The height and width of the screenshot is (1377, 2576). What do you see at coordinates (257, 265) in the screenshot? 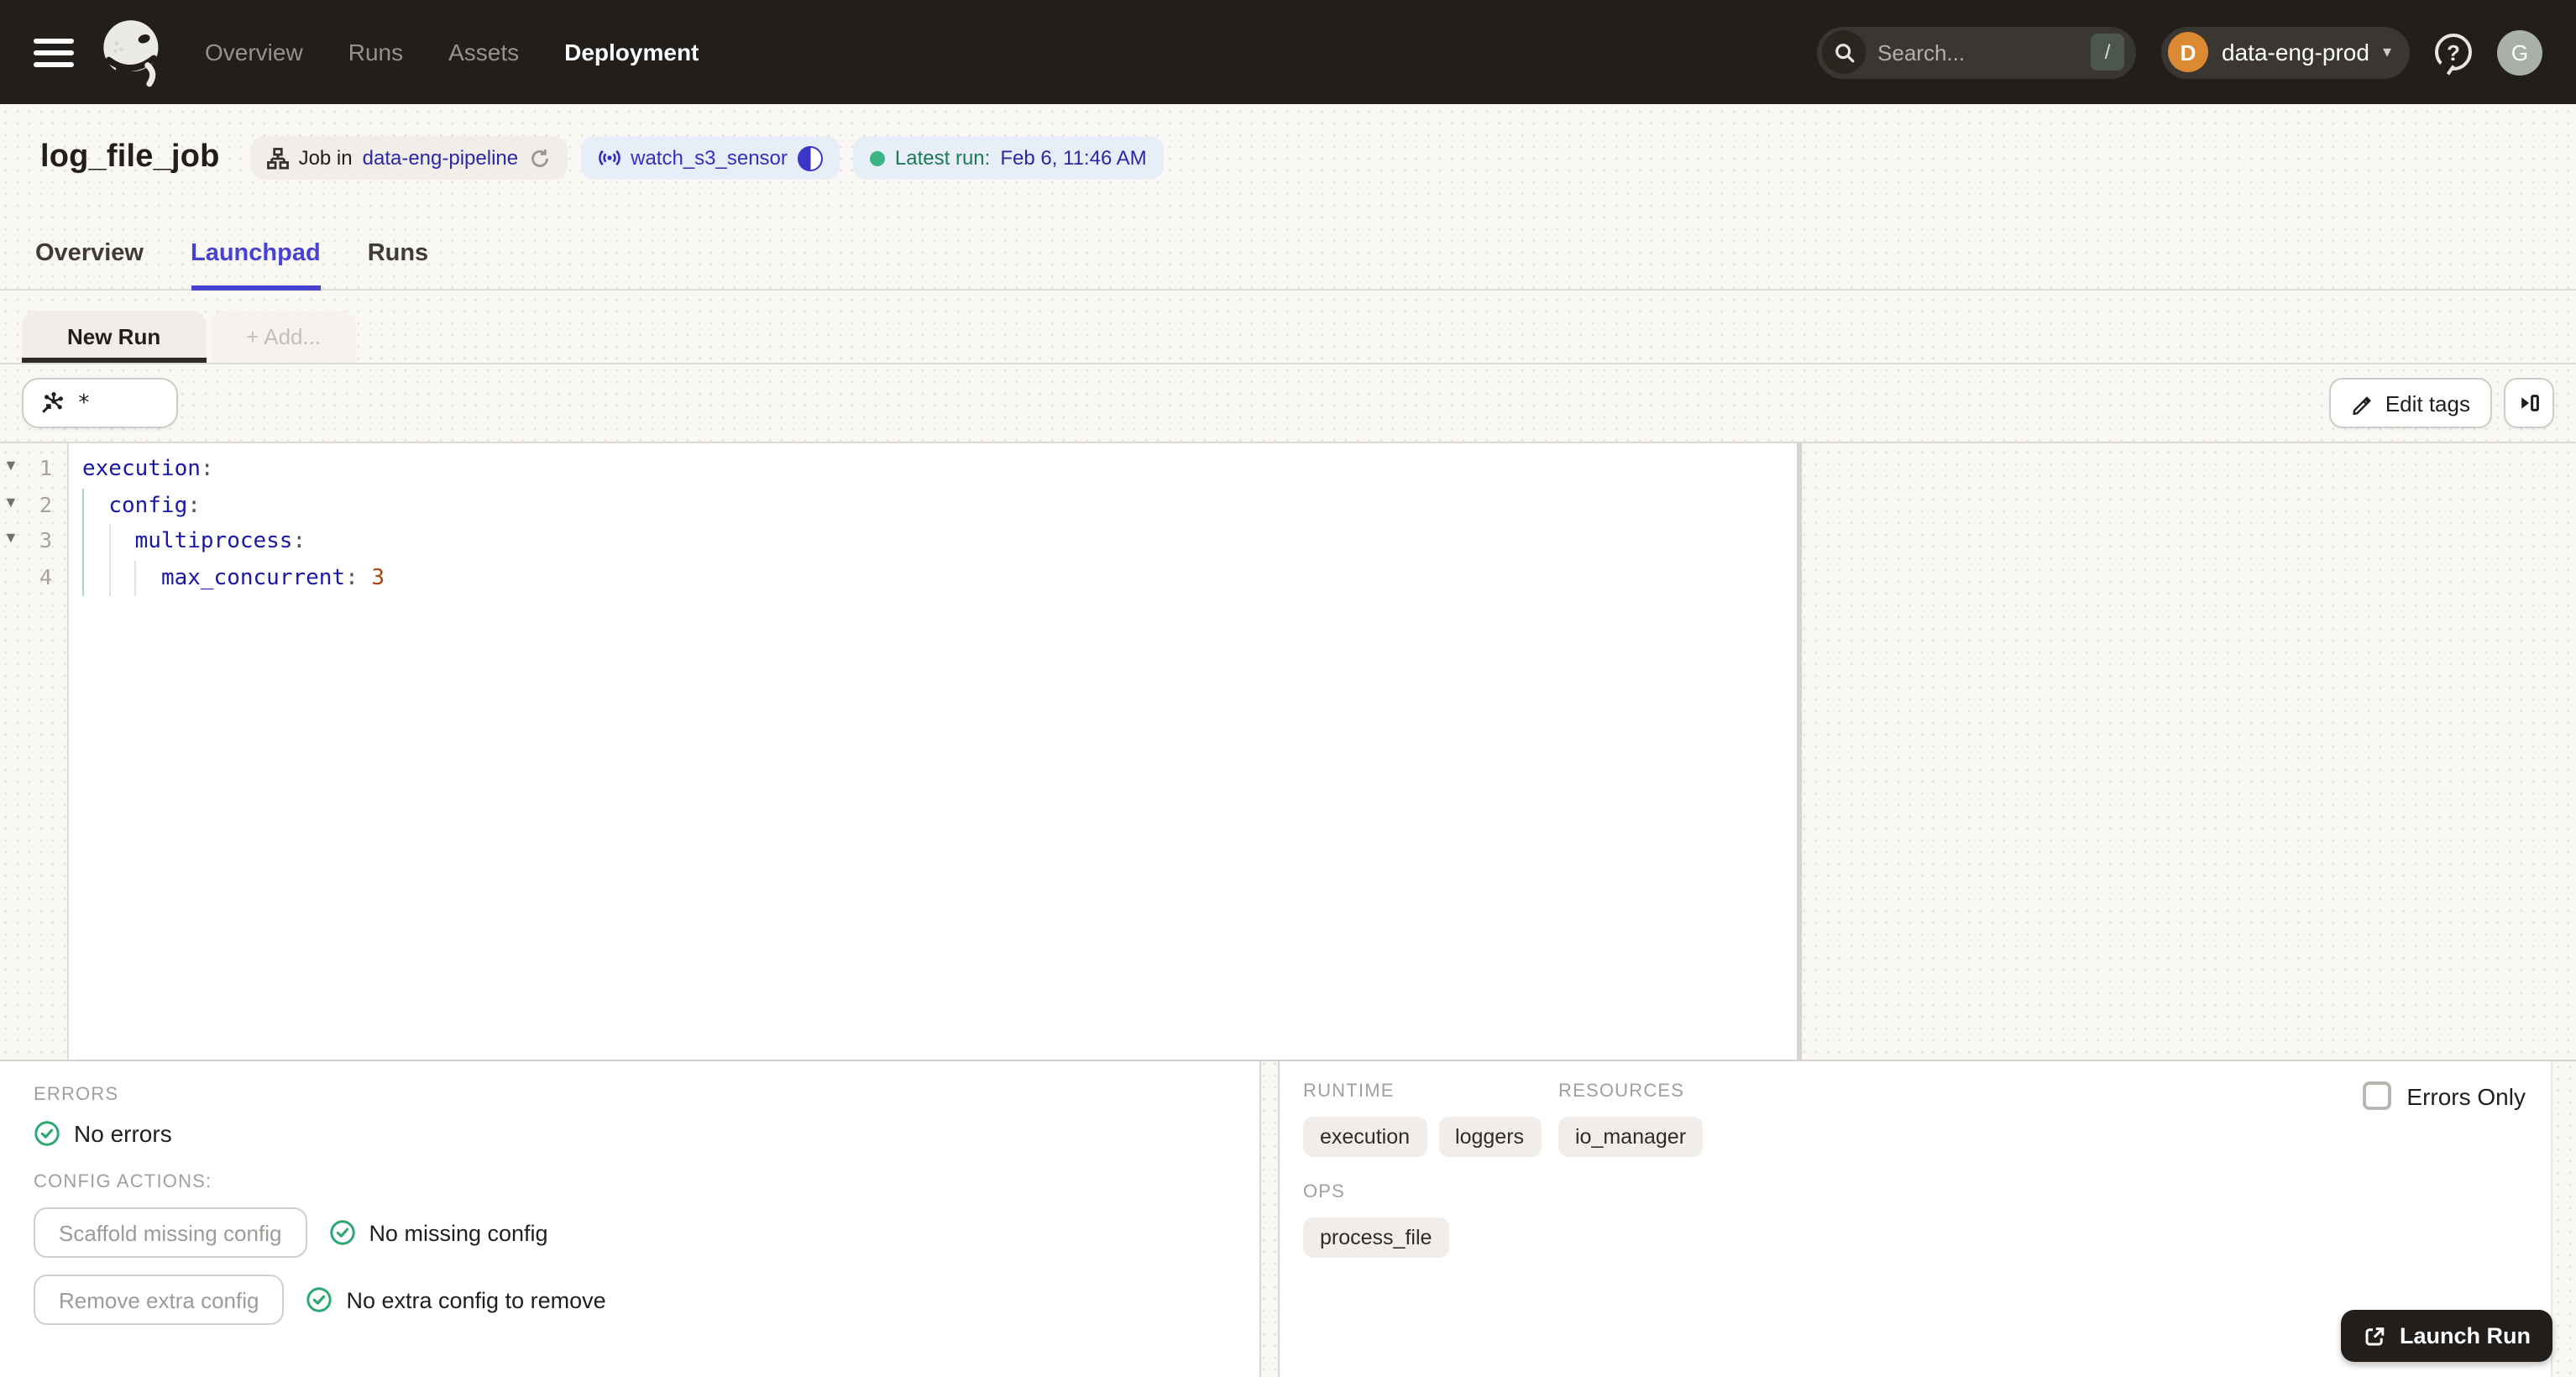
I see `tab-launchpad: Launchpad` at bounding box center [257, 265].